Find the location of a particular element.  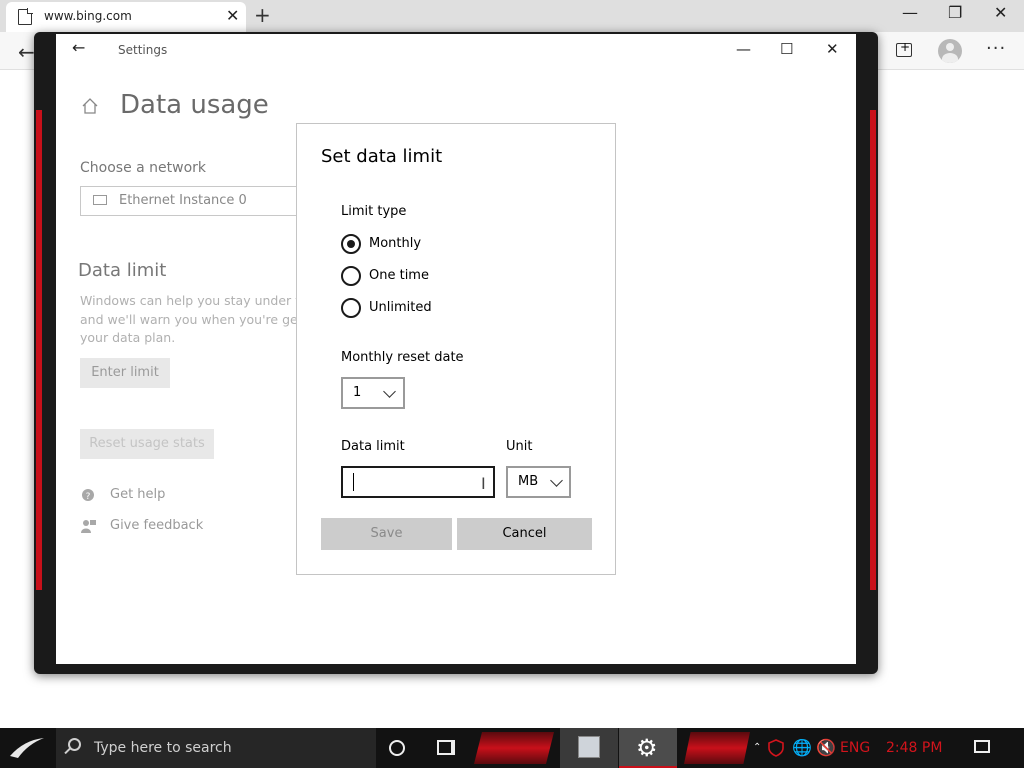

settings-maximize-button: ☐ is located at coordinates (786, 49).